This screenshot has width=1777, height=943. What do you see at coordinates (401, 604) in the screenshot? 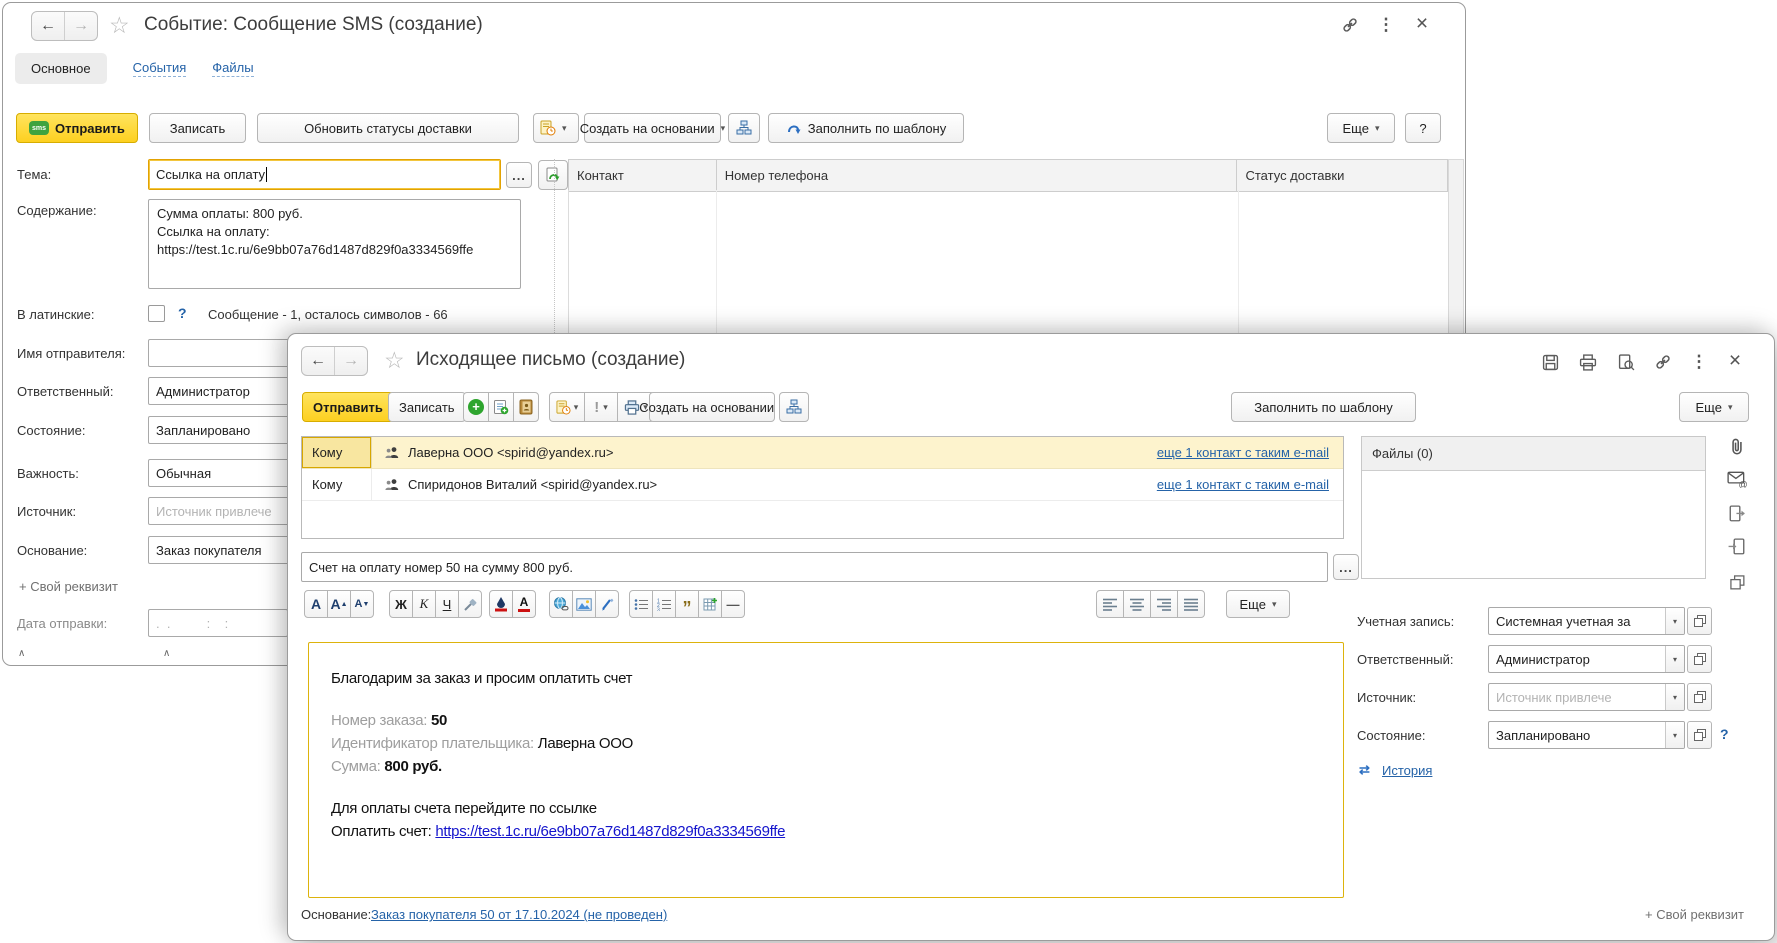
I see `bold-button: Ж` at bounding box center [401, 604].